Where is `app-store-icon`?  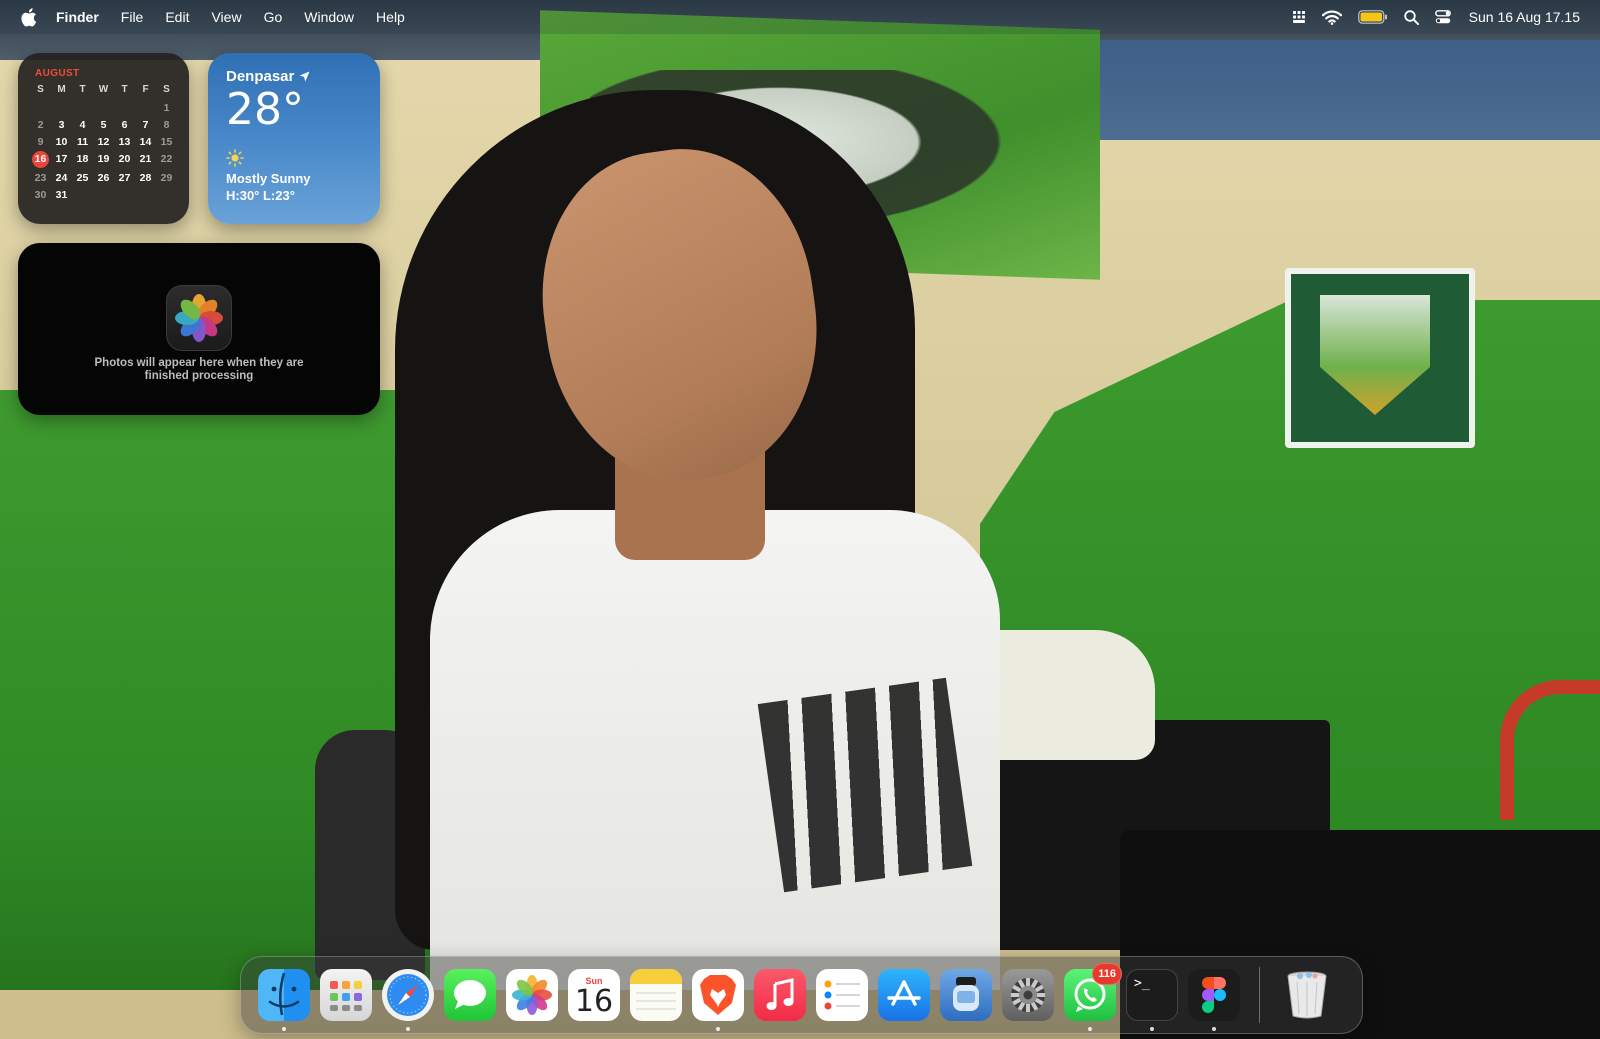
app-store-icon is located at coordinates (904, 995).